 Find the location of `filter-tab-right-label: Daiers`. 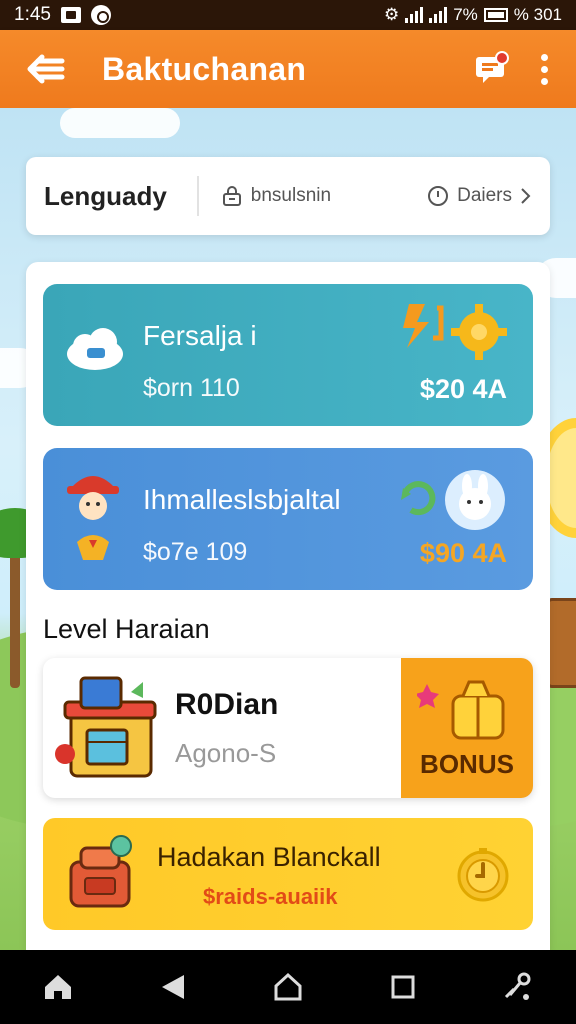

filter-tab-right-label: Daiers is located at coordinates (484, 195).